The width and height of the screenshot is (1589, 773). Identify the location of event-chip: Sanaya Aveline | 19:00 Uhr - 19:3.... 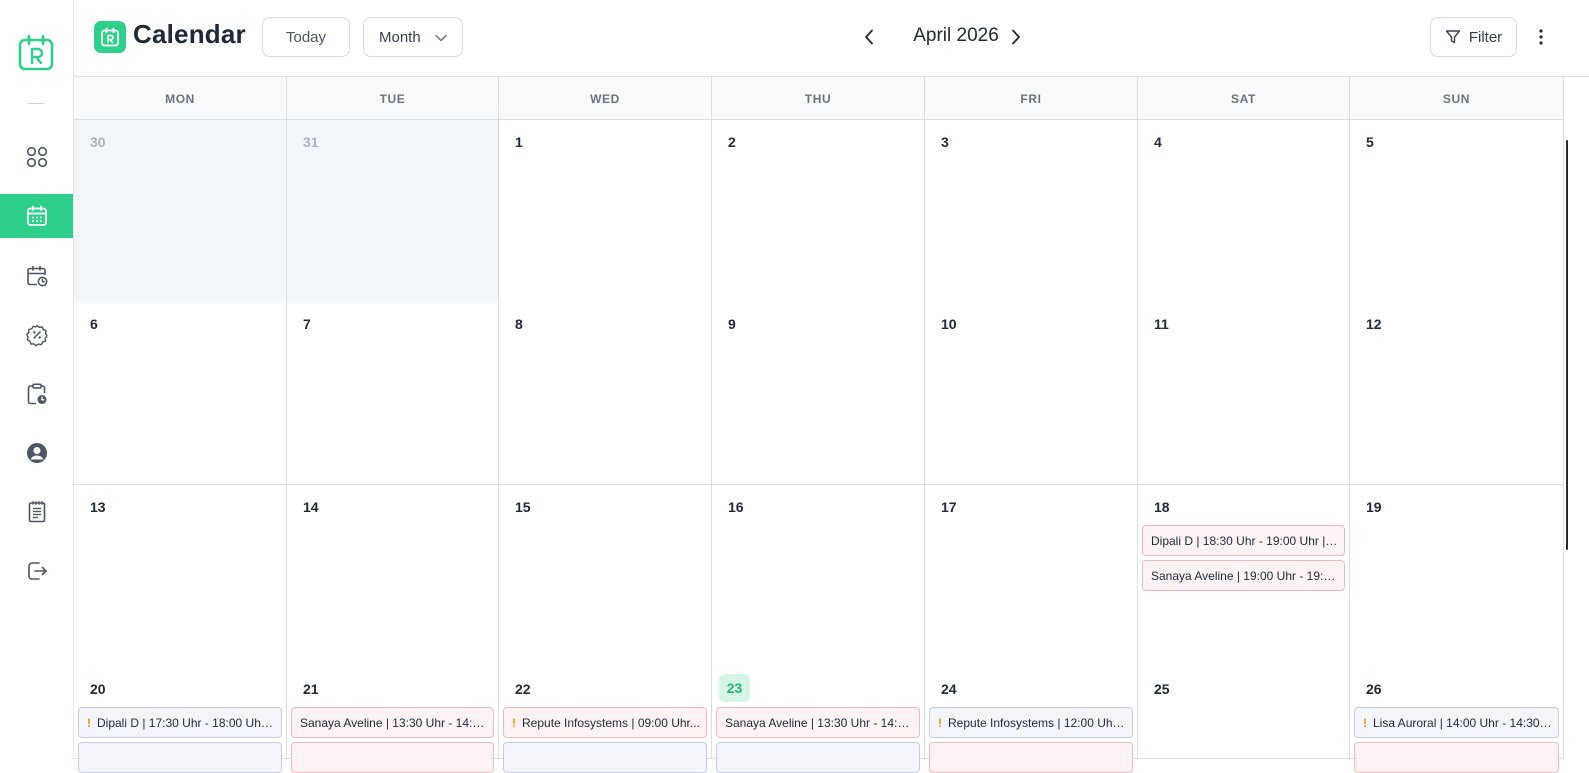
(1243, 575).